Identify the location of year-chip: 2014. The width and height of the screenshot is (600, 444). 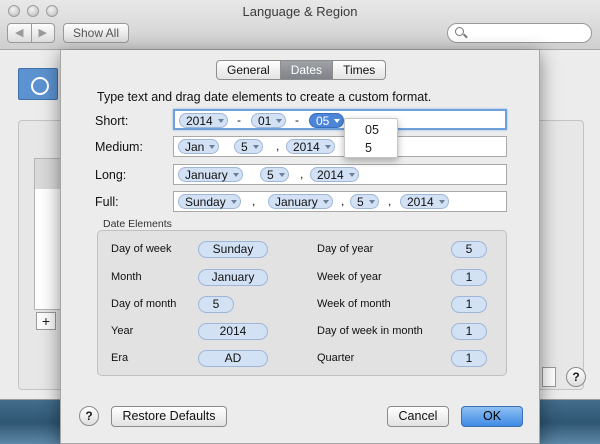
(233, 331).